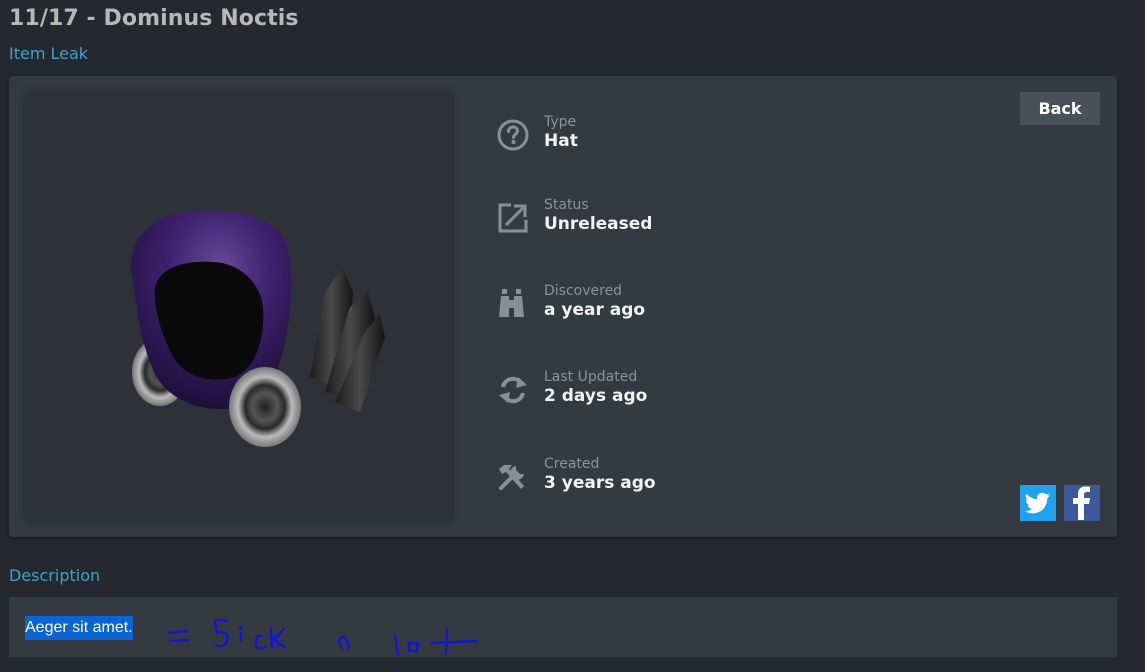 The height and width of the screenshot is (672, 1145). What do you see at coordinates (257, 328) in the screenshot?
I see `dominus-noctis-image` at bounding box center [257, 328].